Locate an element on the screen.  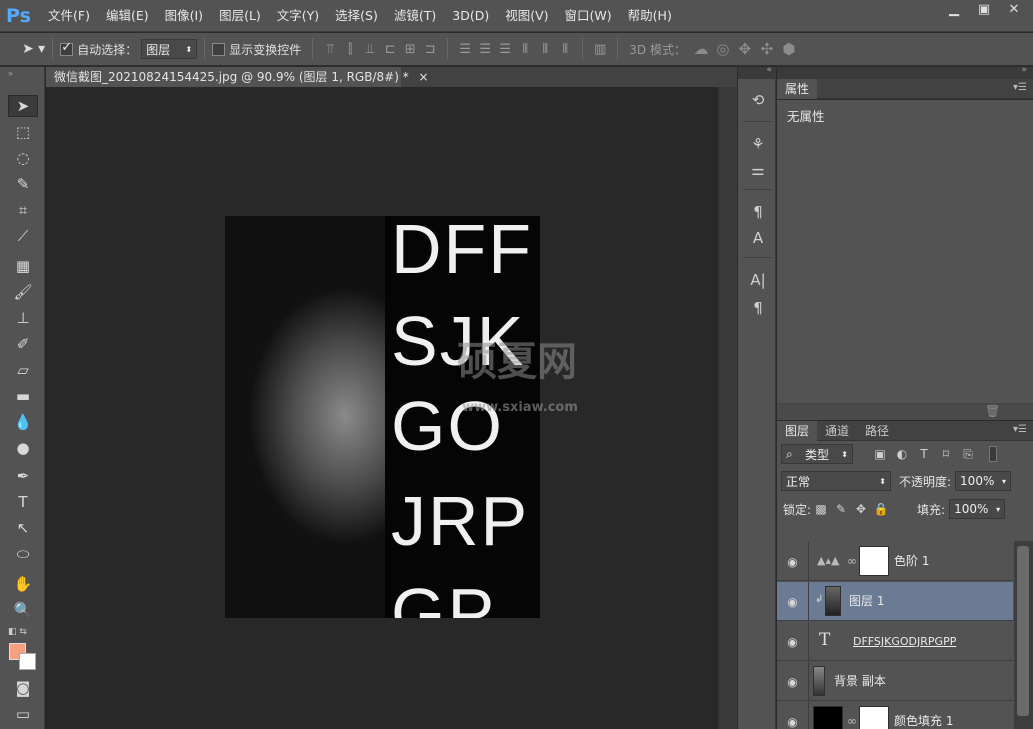
brush-panel-icon: ⚌ is located at coordinates (758, 170).